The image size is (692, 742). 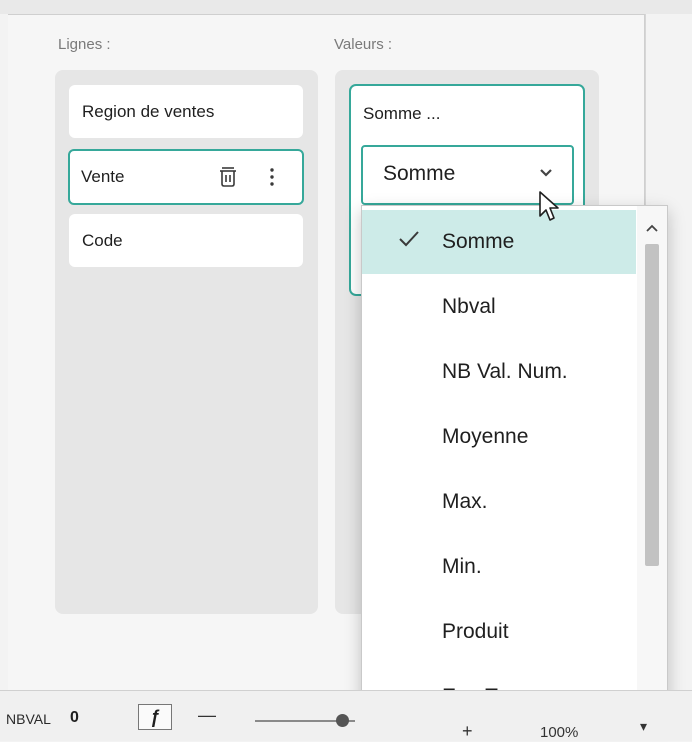 What do you see at coordinates (28, 719) in the screenshot?
I see `formula-name: NBVAL` at bounding box center [28, 719].